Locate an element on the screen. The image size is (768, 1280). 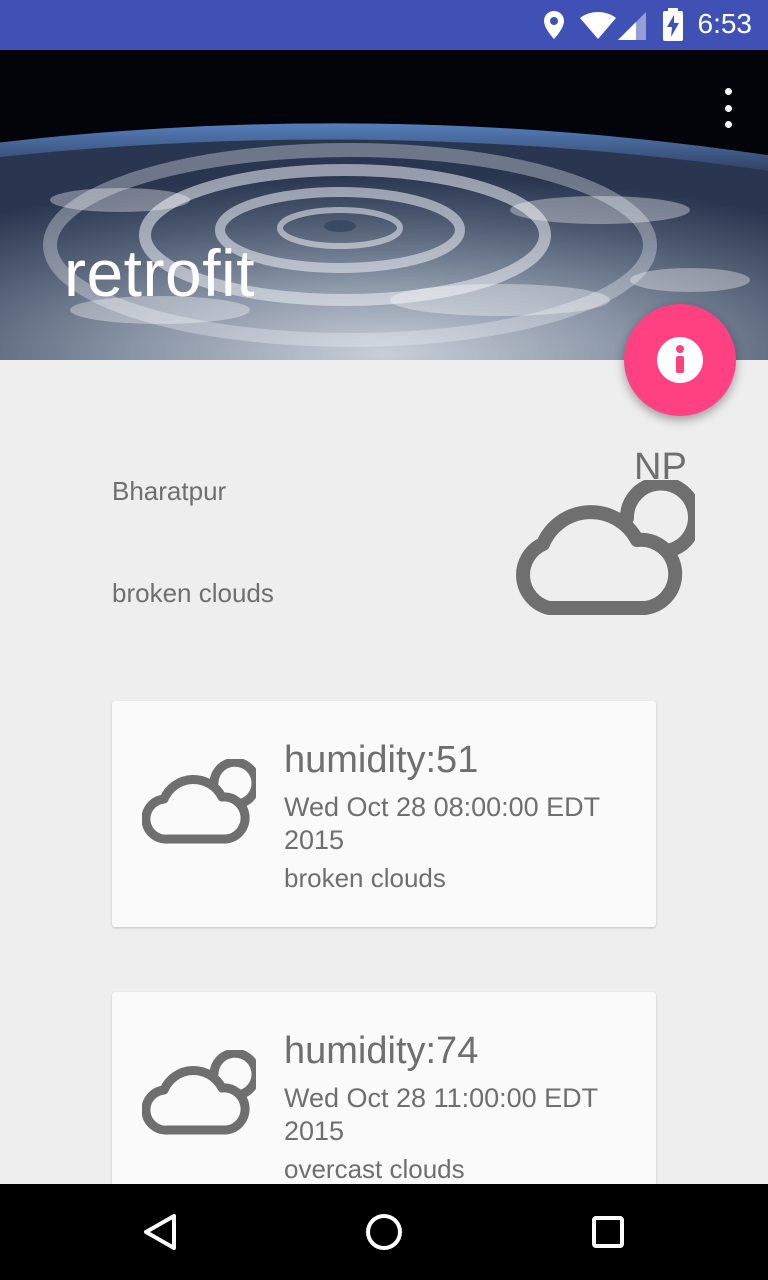
signal-icon is located at coordinates (632, 26).